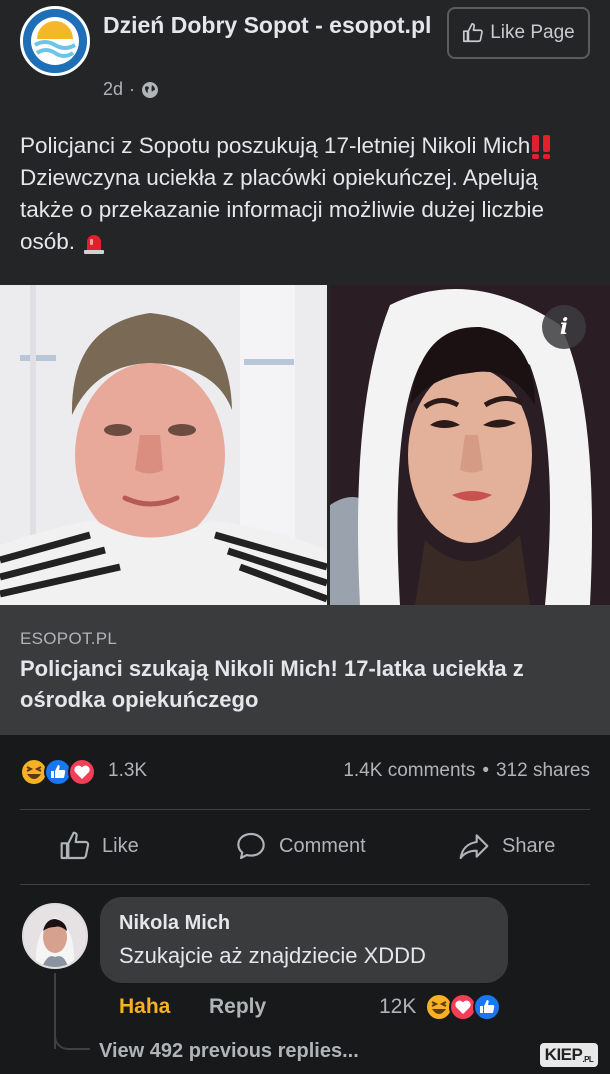  I want to click on reply-thread-curve, so click(72, 1040).